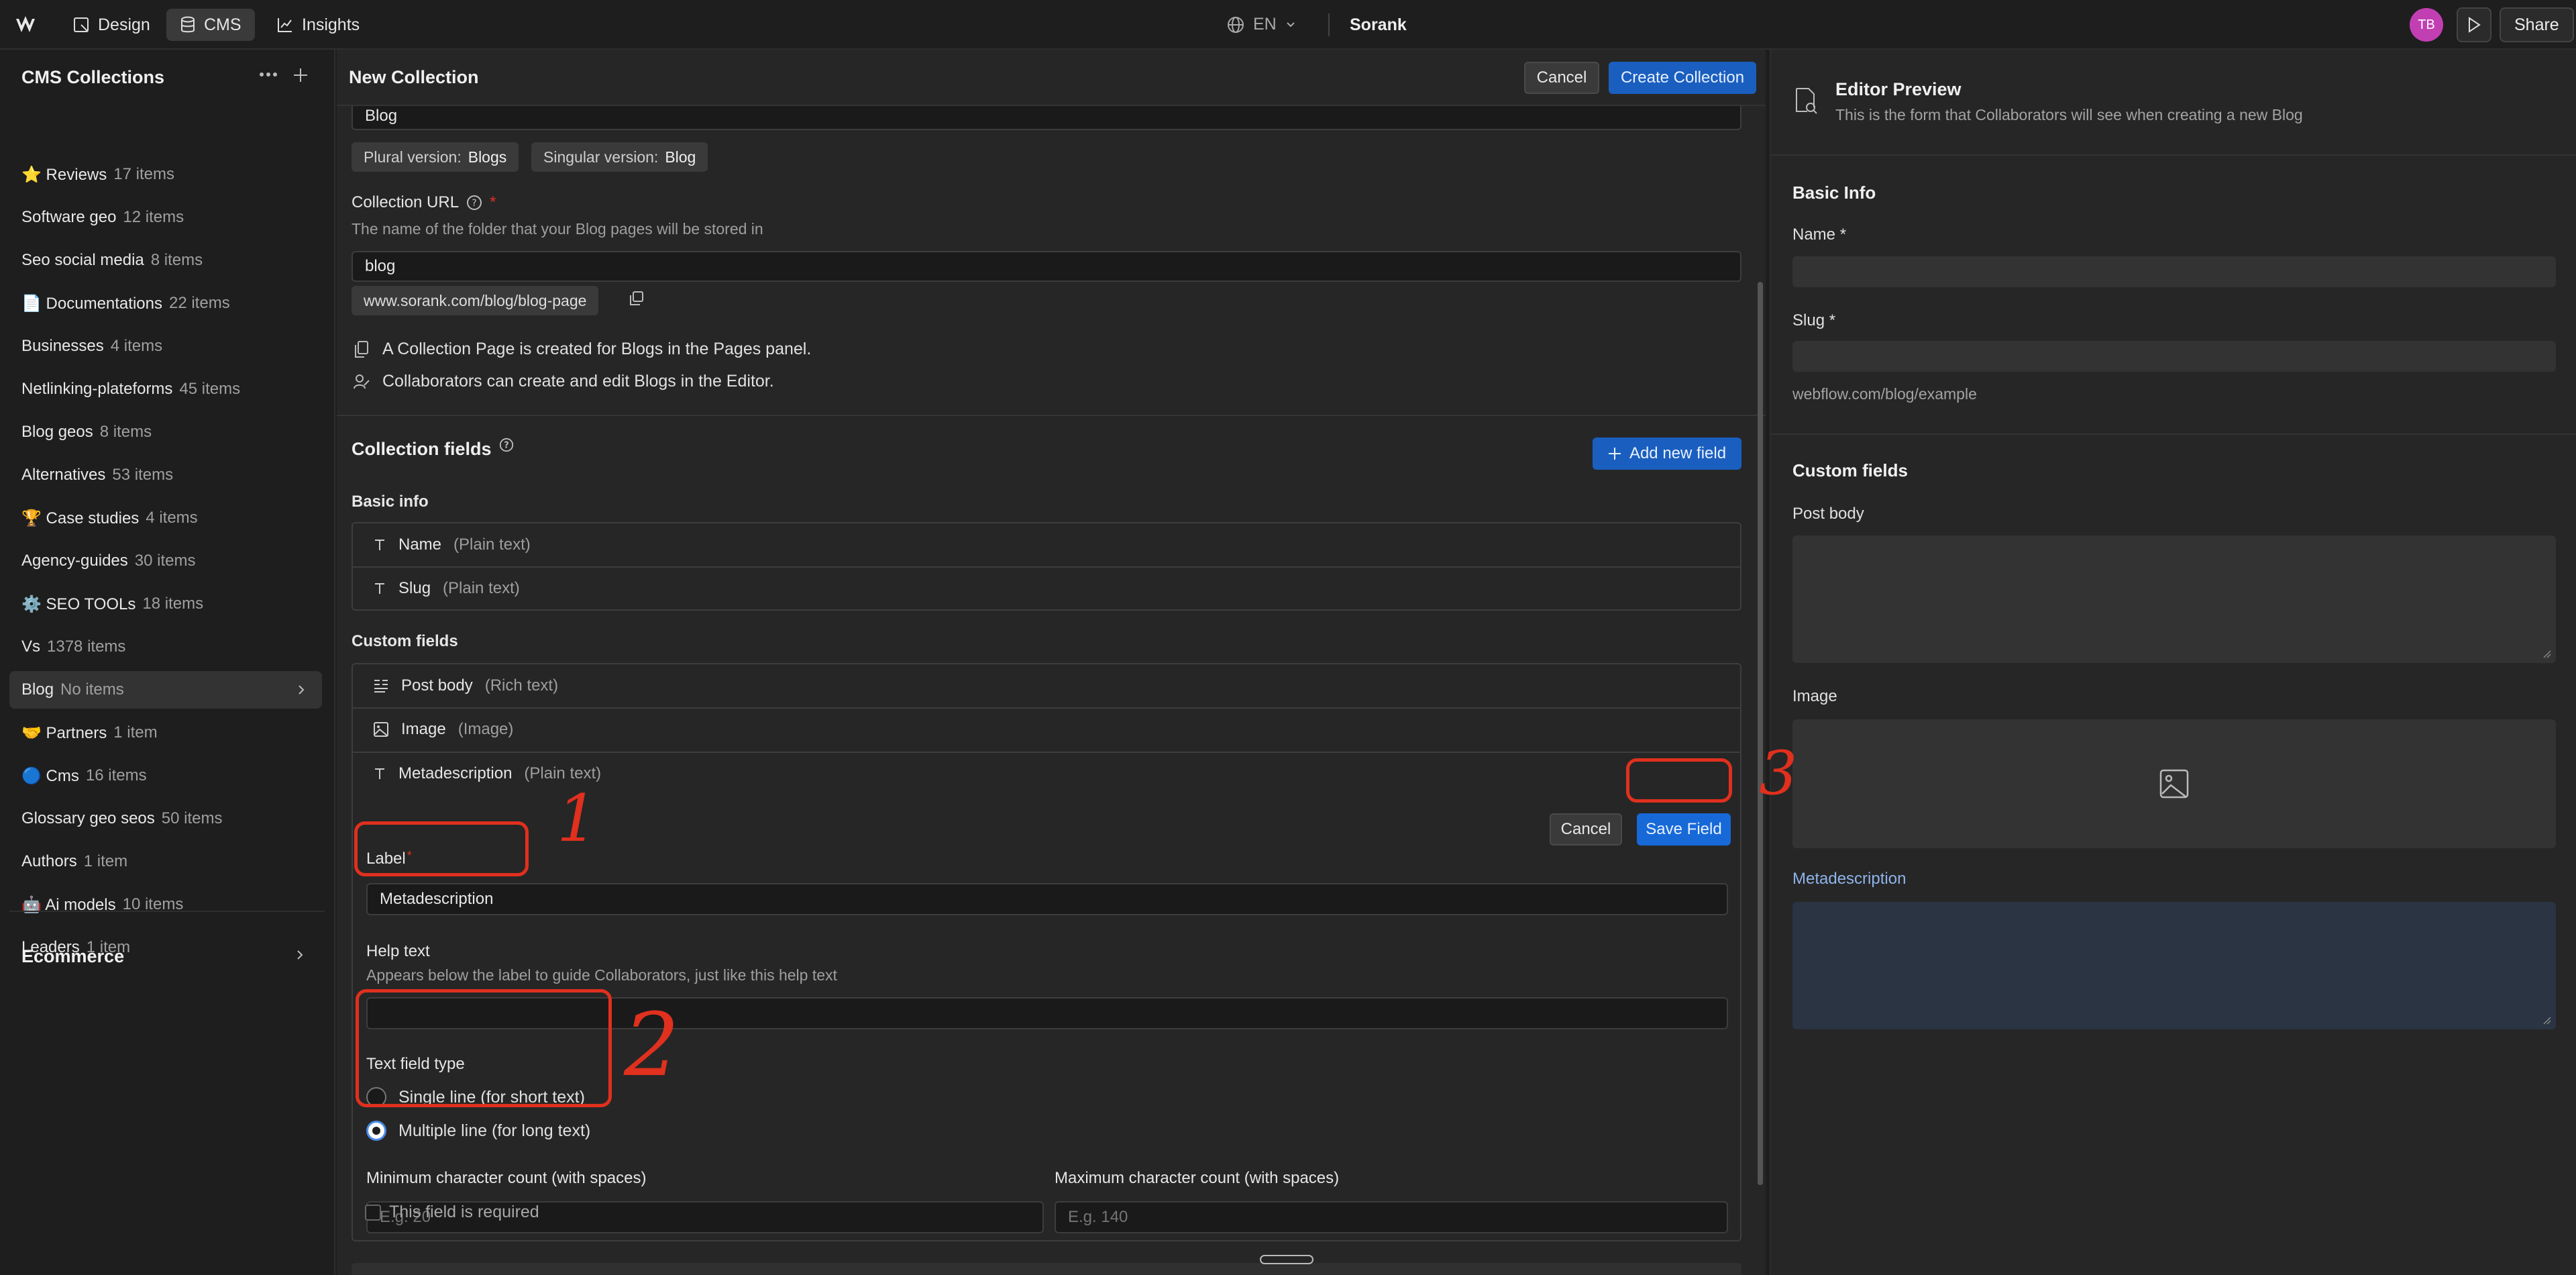  What do you see at coordinates (376, 1131) in the screenshot?
I see `radio-multiple-line-control` at bounding box center [376, 1131].